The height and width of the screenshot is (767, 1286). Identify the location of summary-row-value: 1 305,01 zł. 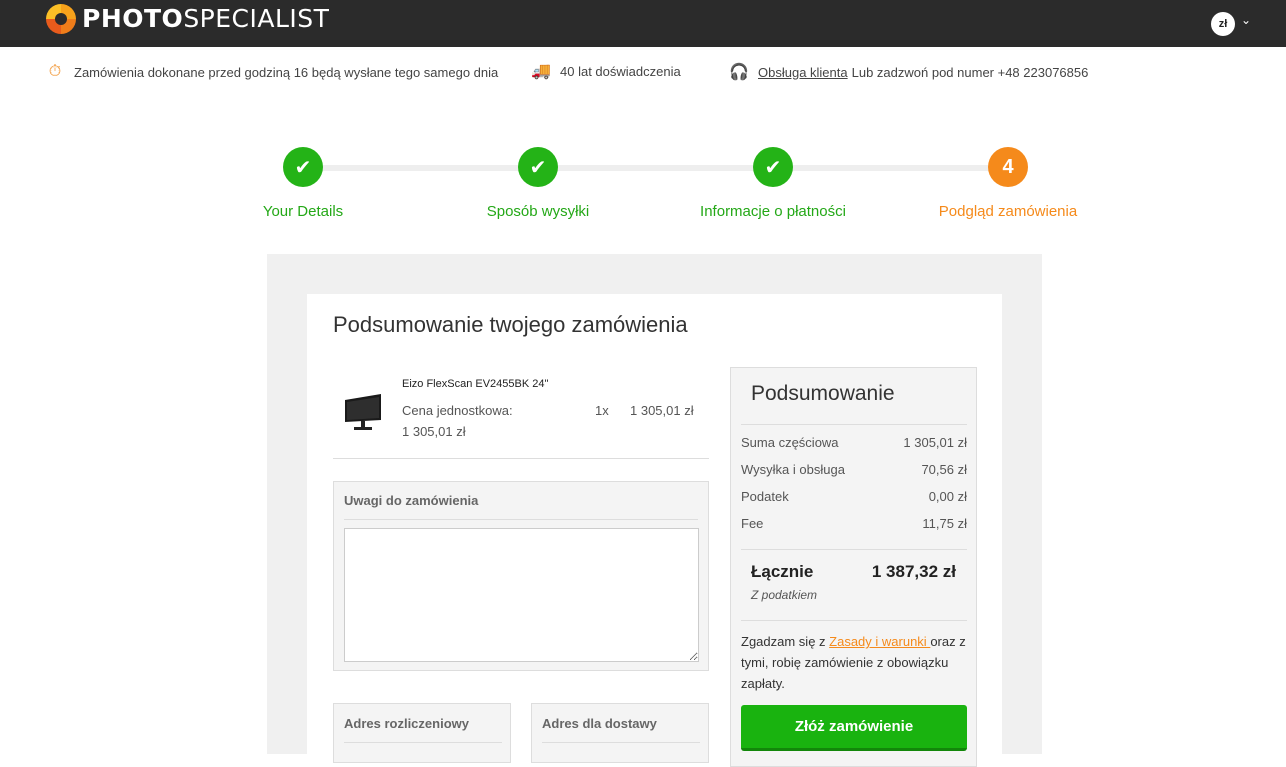
(935, 442).